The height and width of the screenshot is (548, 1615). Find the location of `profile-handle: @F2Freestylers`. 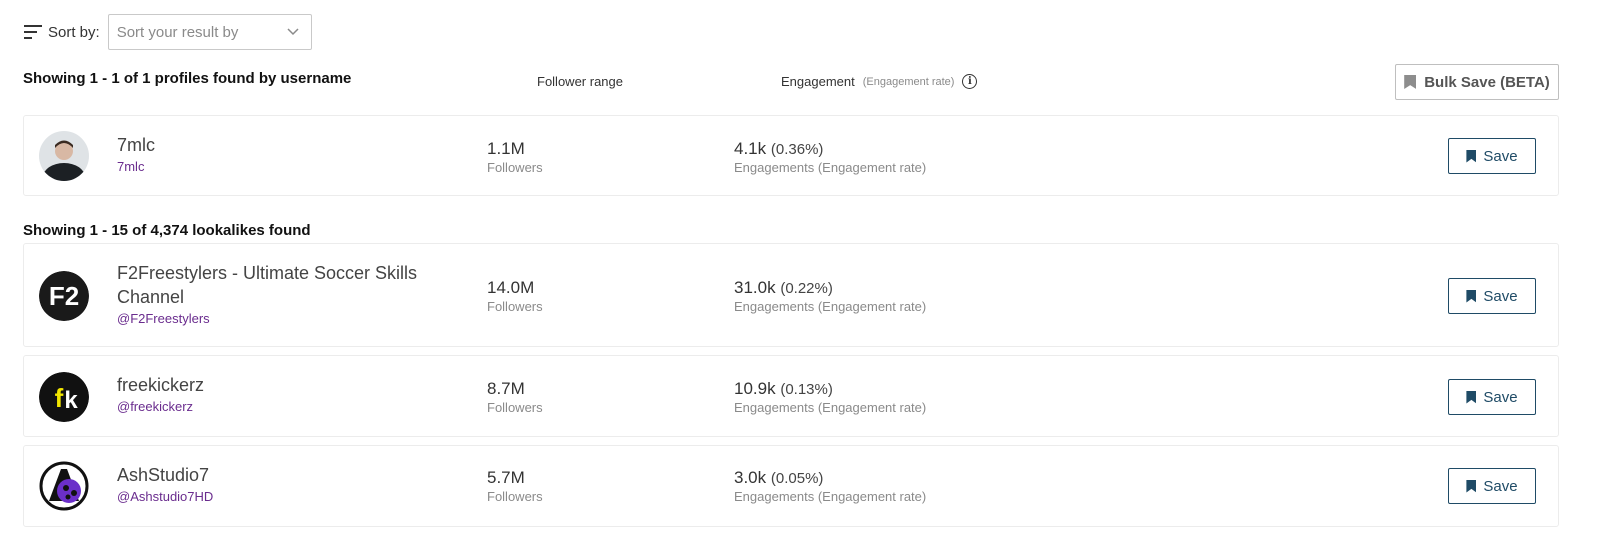

profile-handle: @F2Freestylers is located at coordinates (282, 318).